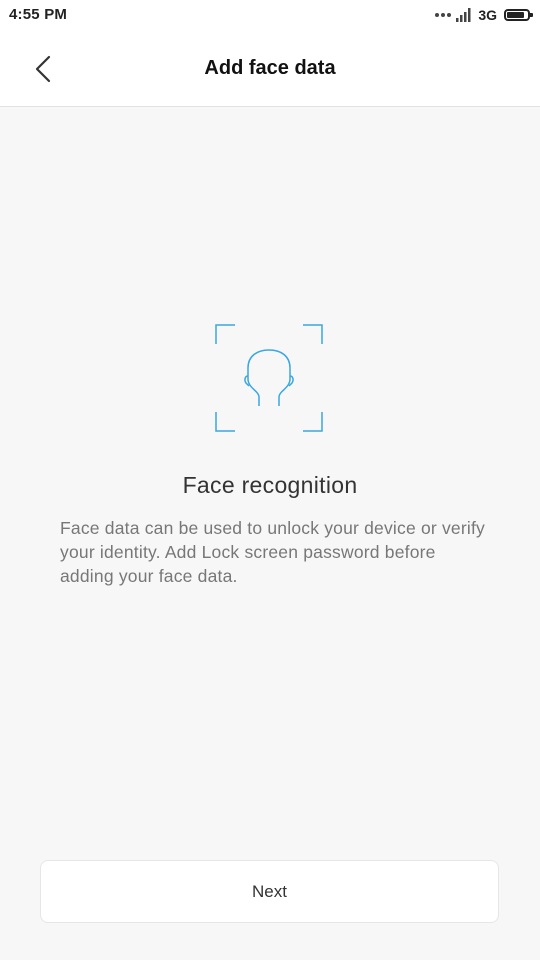  What do you see at coordinates (269, 891) in the screenshot?
I see `next-button: Next` at bounding box center [269, 891].